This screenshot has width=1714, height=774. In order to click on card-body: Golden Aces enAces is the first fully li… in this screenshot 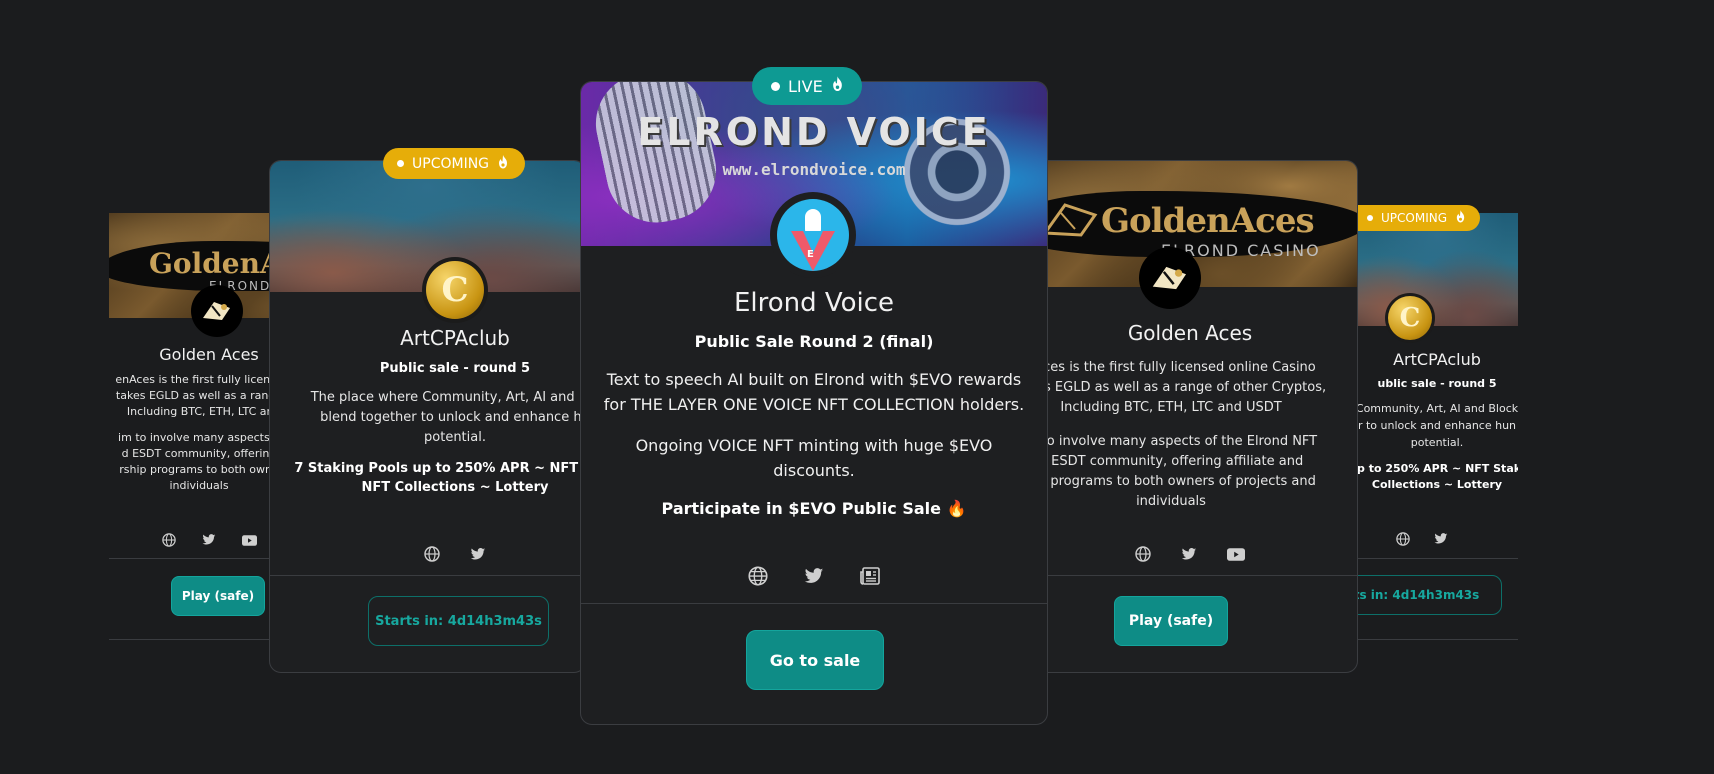, I will do `click(189, 419)`.